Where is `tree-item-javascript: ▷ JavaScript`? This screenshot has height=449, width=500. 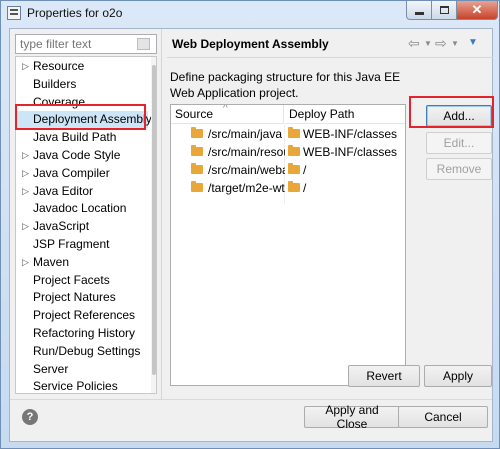
tree-item-javascript: ▷ JavaScript is located at coordinates (82, 226).